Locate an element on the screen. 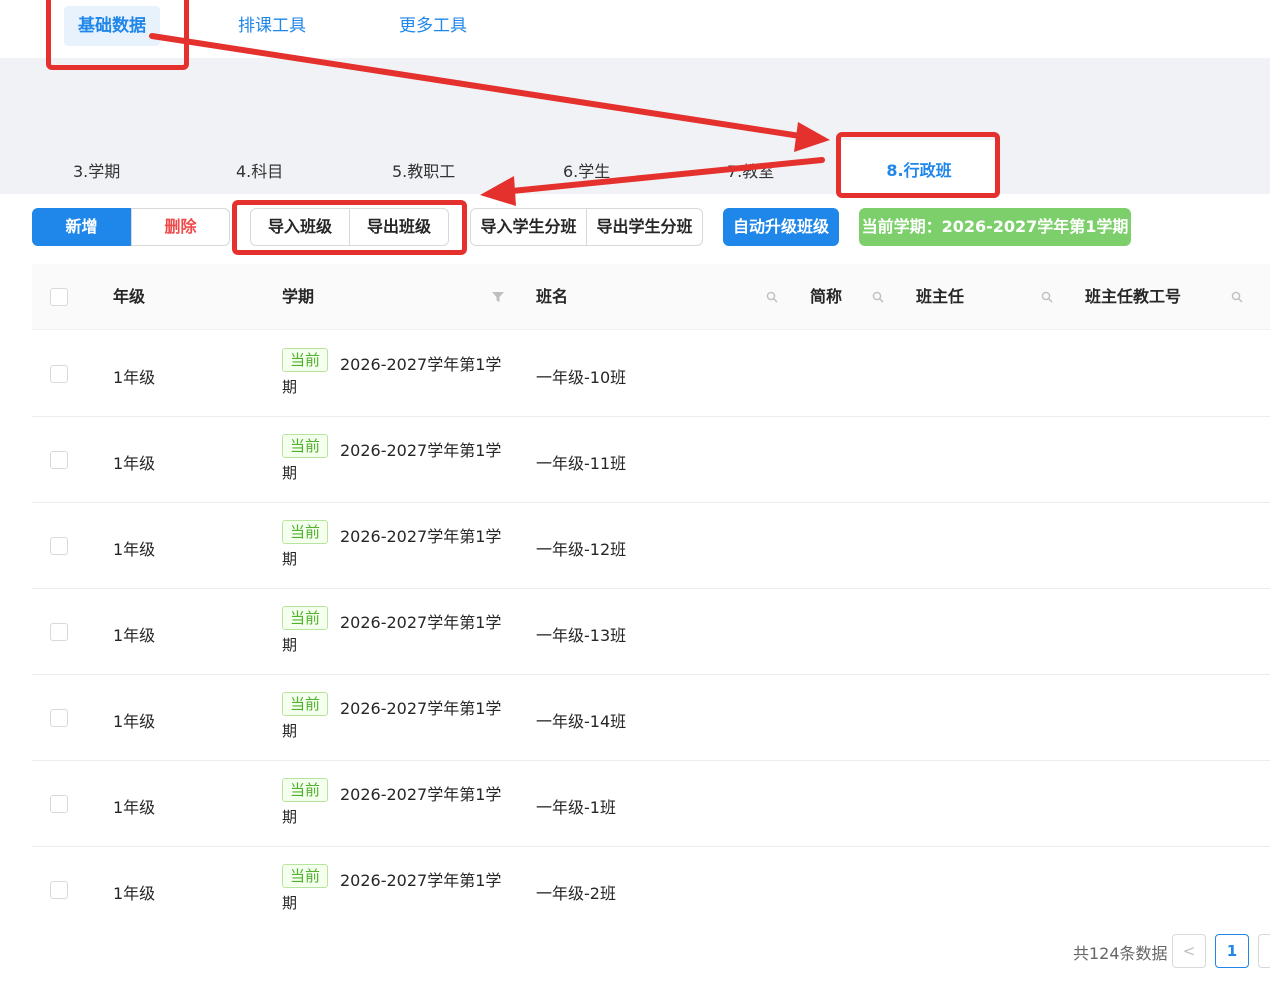 The width and height of the screenshot is (1270, 1002). header-term: 学期 is located at coordinates (298, 296).